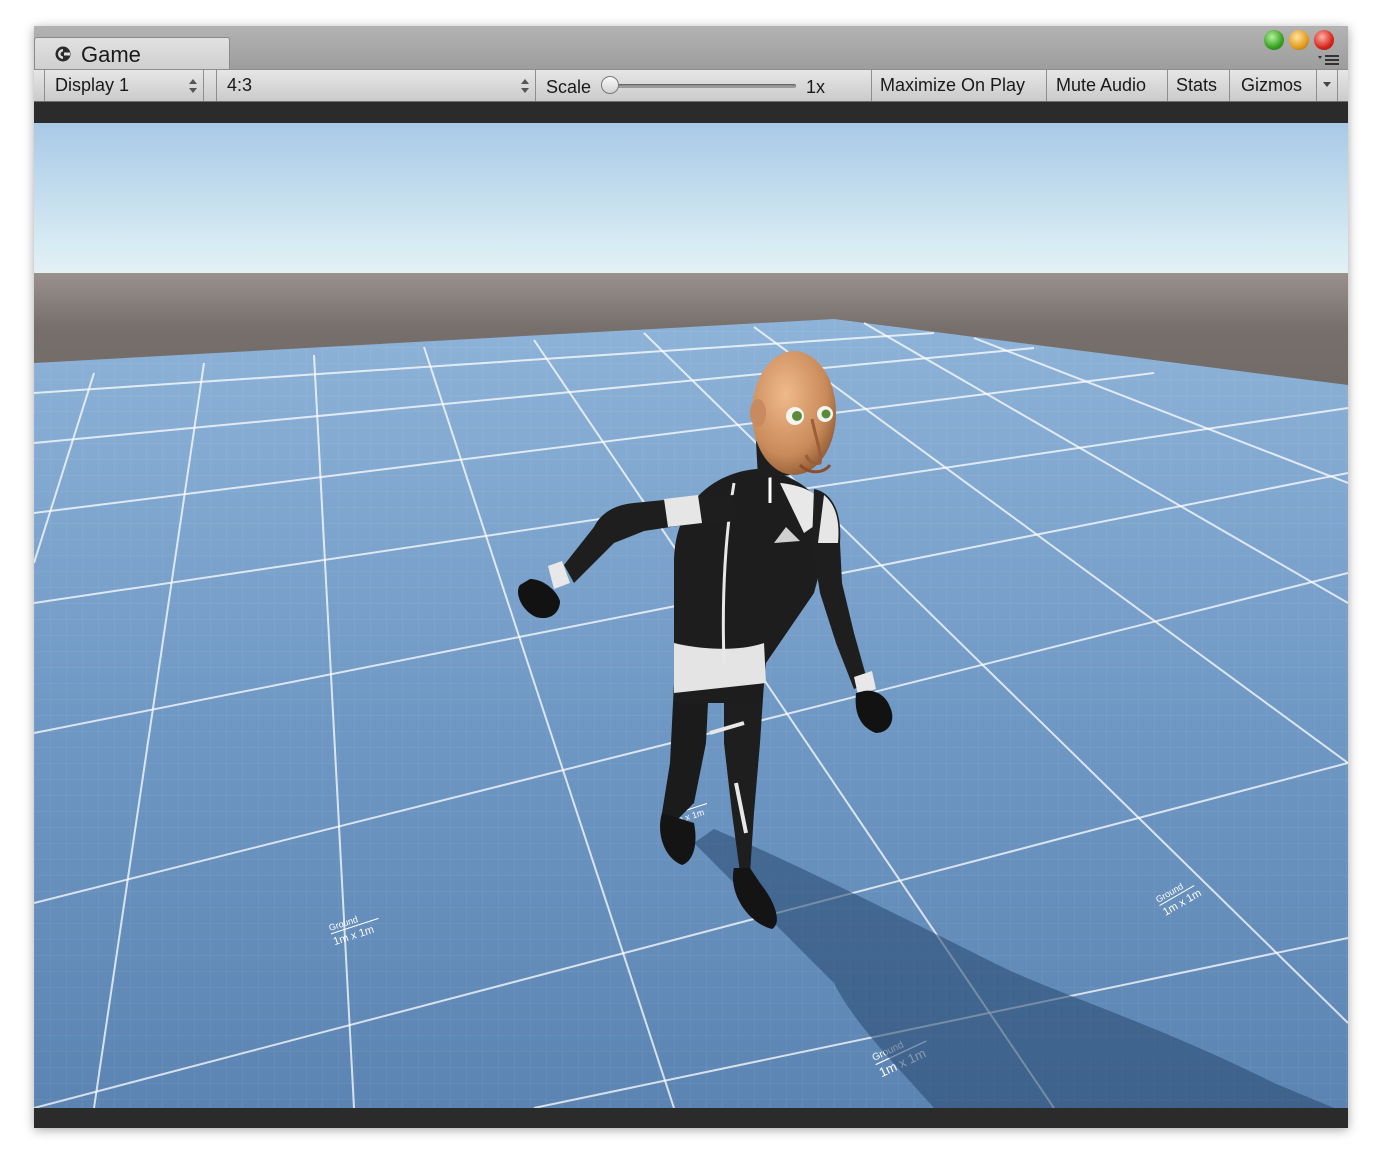 This screenshot has width=1382, height=1170. I want to click on zoom-window-icon, so click(1274, 40).